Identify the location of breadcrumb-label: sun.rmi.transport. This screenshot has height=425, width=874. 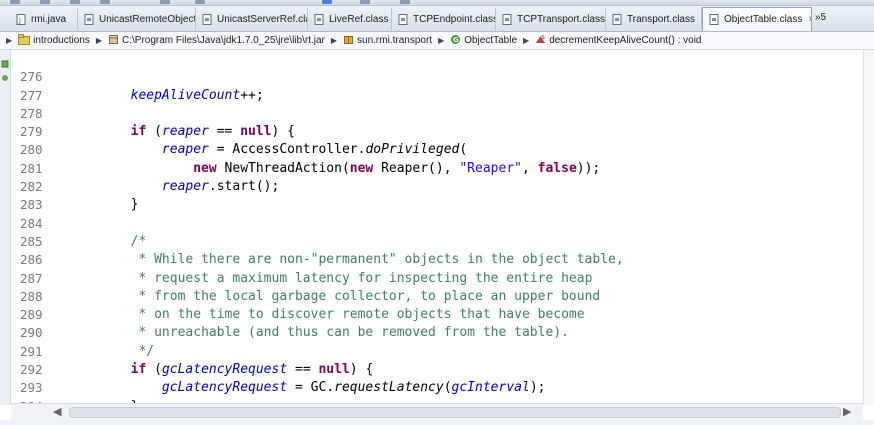
(395, 40).